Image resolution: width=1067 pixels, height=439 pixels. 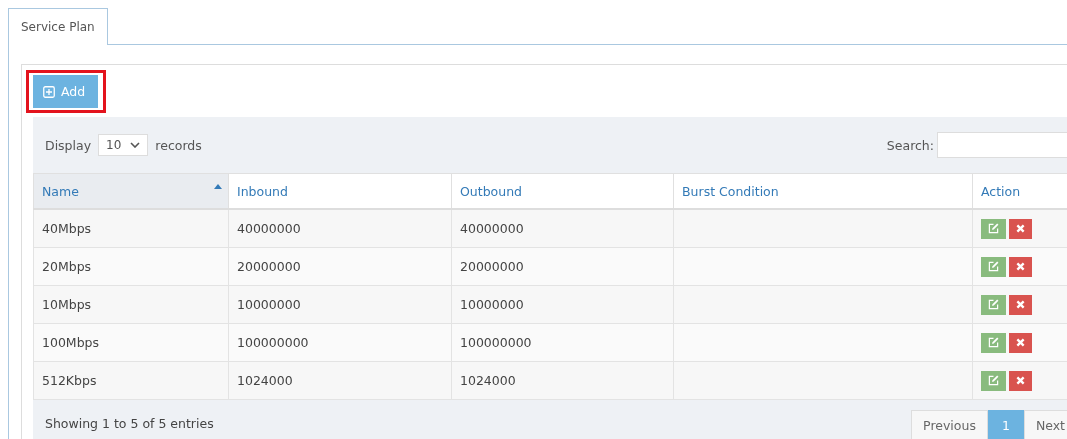 What do you see at coordinates (1045, 424) in the screenshot?
I see `next-button: Next` at bounding box center [1045, 424].